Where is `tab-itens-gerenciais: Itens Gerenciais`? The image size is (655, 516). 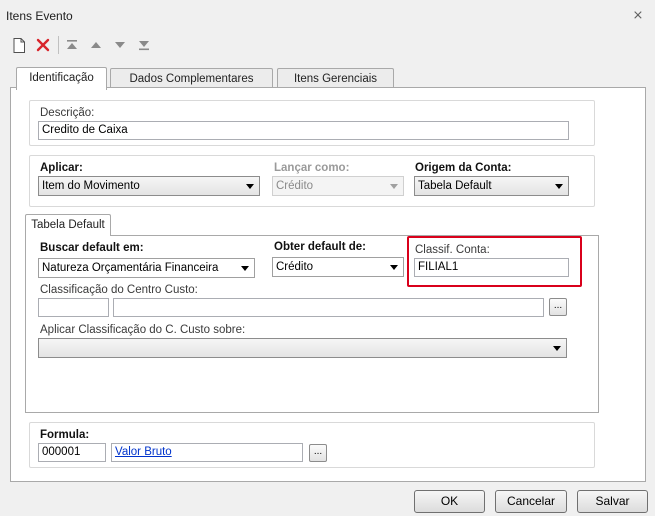 tab-itens-gerenciais: Itens Gerenciais is located at coordinates (335, 78).